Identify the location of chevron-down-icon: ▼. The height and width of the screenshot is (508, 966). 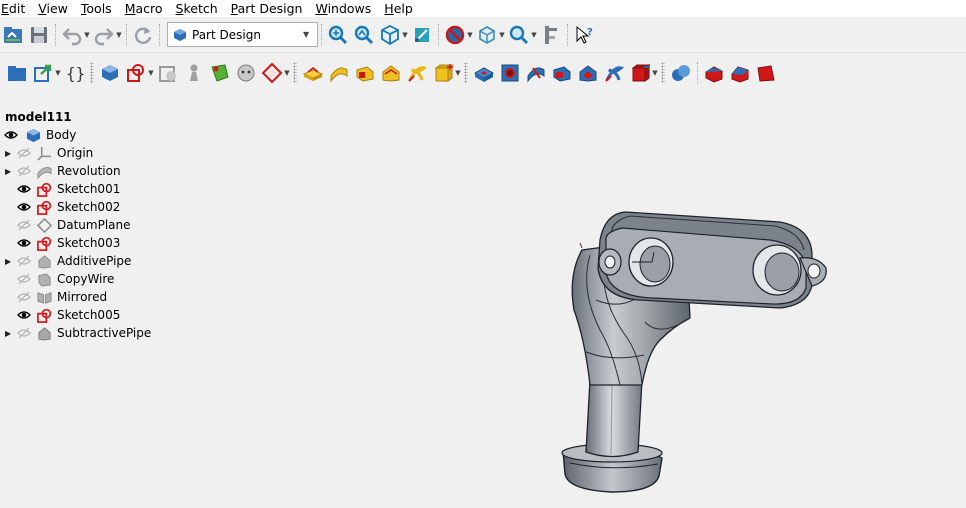
(306, 34).